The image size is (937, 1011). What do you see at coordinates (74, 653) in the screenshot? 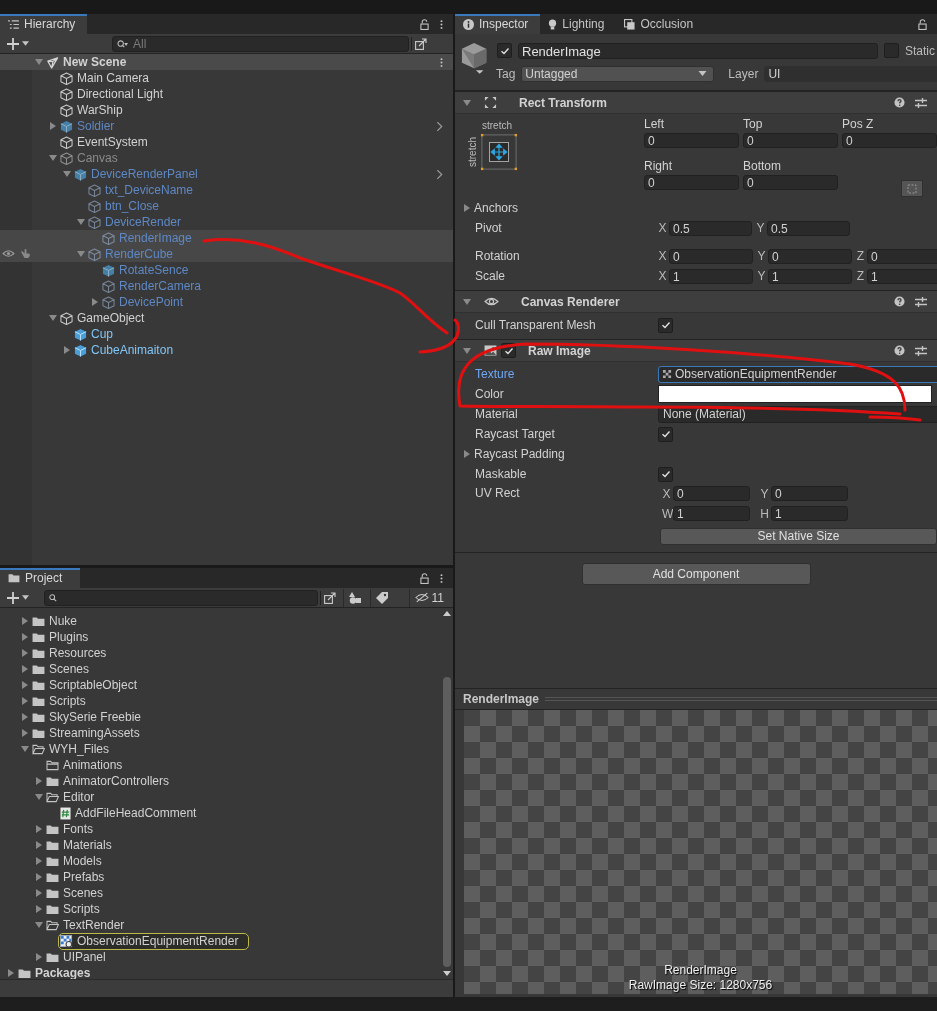
I see `asset-item: Resources` at bounding box center [74, 653].